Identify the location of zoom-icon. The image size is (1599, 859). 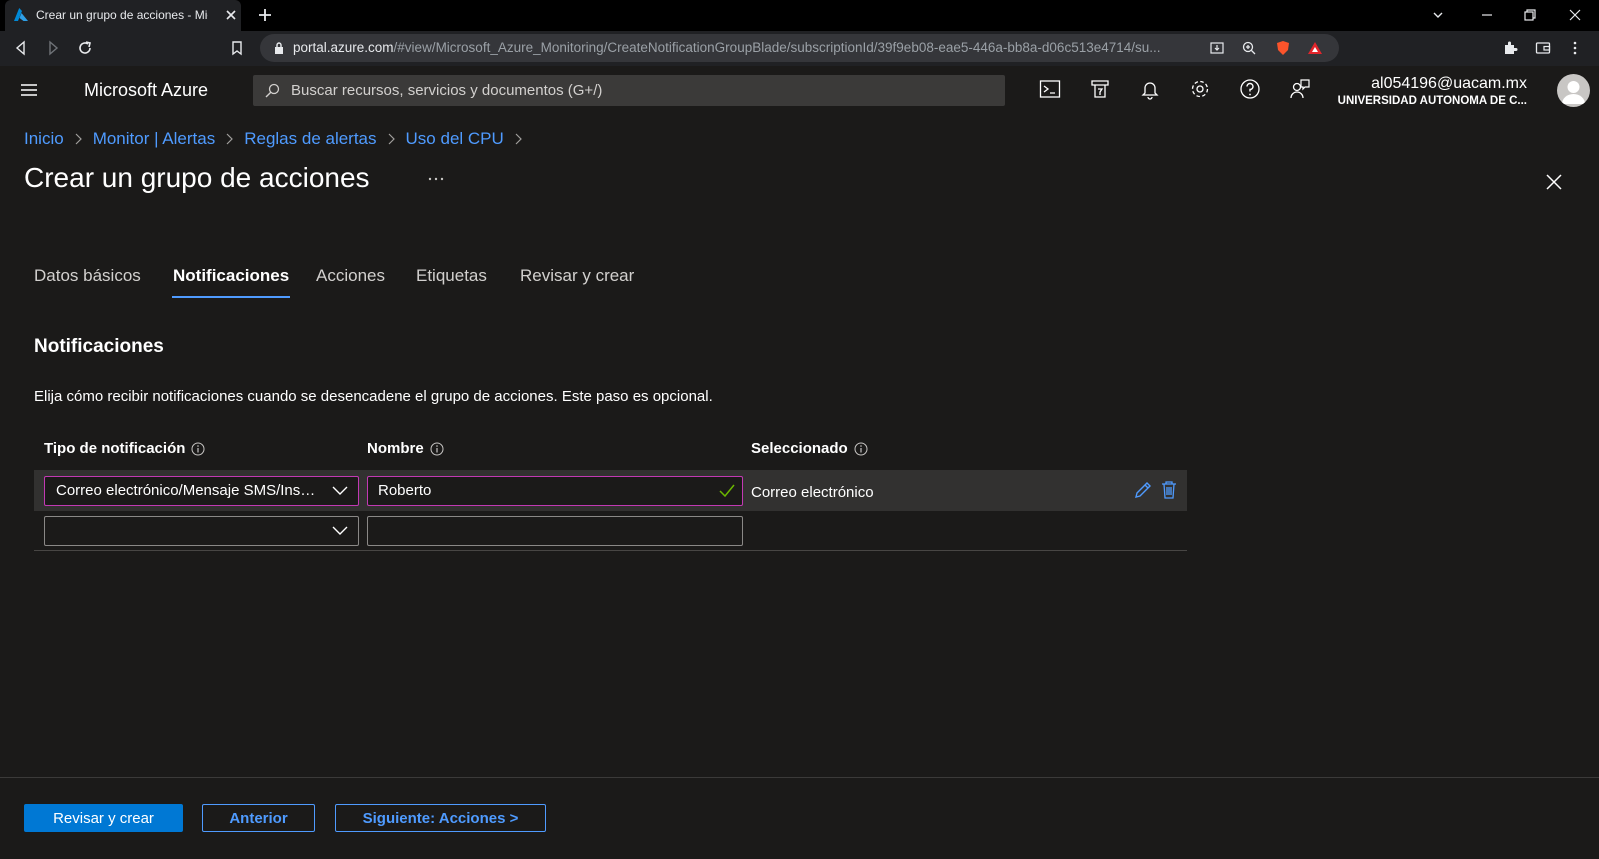
(1249, 48).